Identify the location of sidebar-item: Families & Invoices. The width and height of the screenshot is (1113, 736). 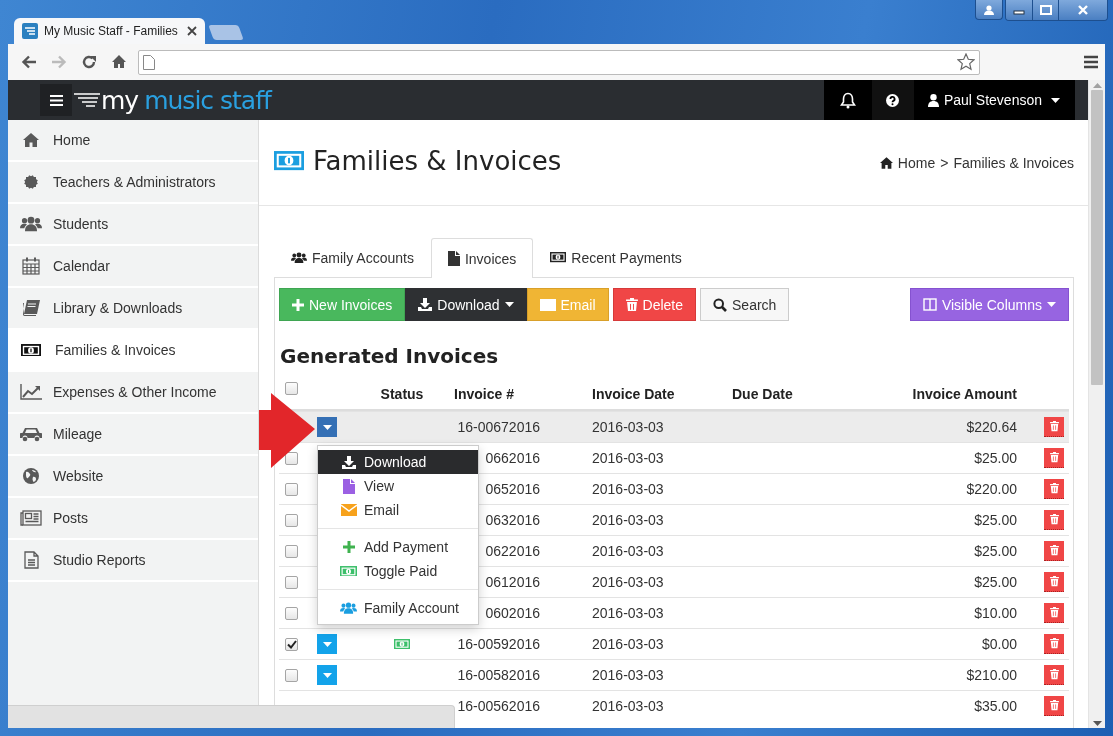
(133, 351).